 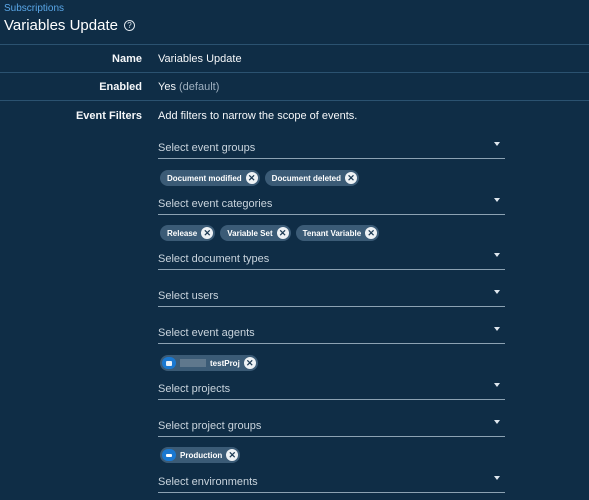 What do you see at coordinates (207, 148) in the screenshot?
I see `event-groups-placeholder: Select event groups` at bounding box center [207, 148].